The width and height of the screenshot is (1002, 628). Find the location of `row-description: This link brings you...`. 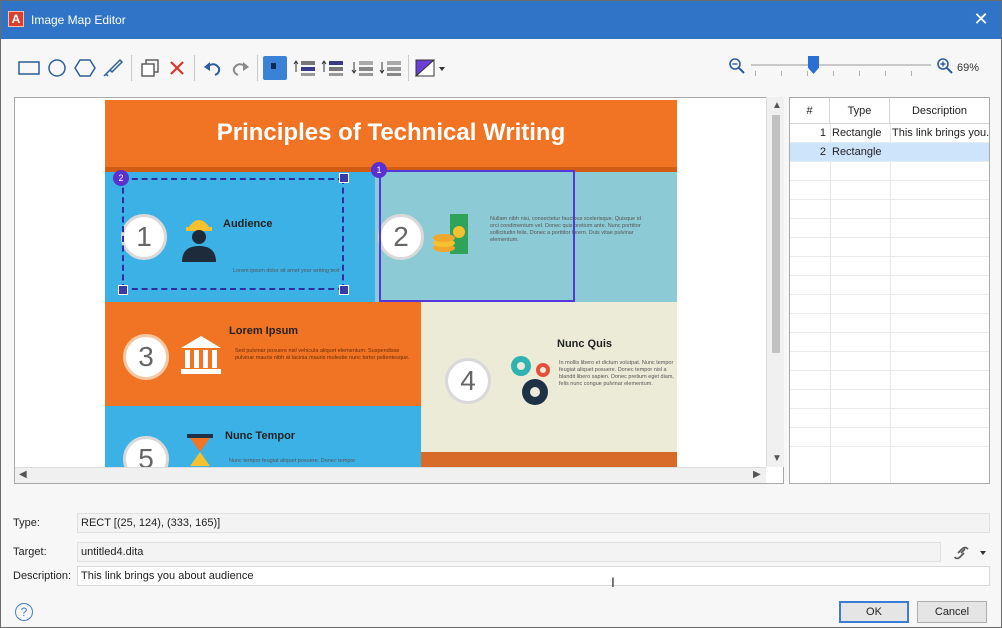

row-description: This link brings you... is located at coordinates (940, 133).